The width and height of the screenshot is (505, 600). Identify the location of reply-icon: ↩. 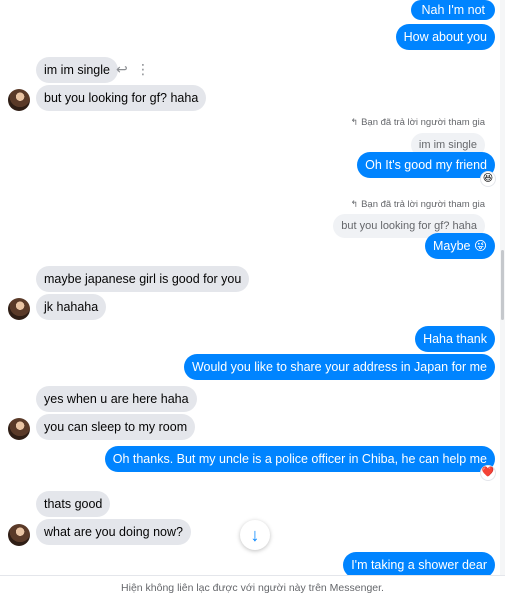
(122, 69).